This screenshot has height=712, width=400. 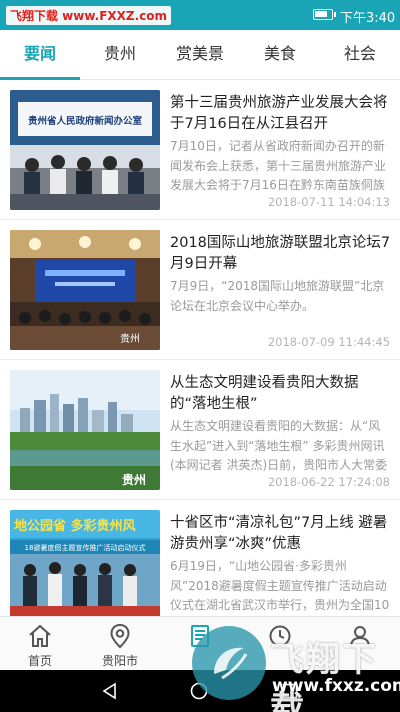 What do you see at coordinates (277, 296) in the screenshot?
I see `news-summary: 7月9日，“2018国际山地旅游联盟”北京论坛在北京会议中心举办。` at bounding box center [277, 296].